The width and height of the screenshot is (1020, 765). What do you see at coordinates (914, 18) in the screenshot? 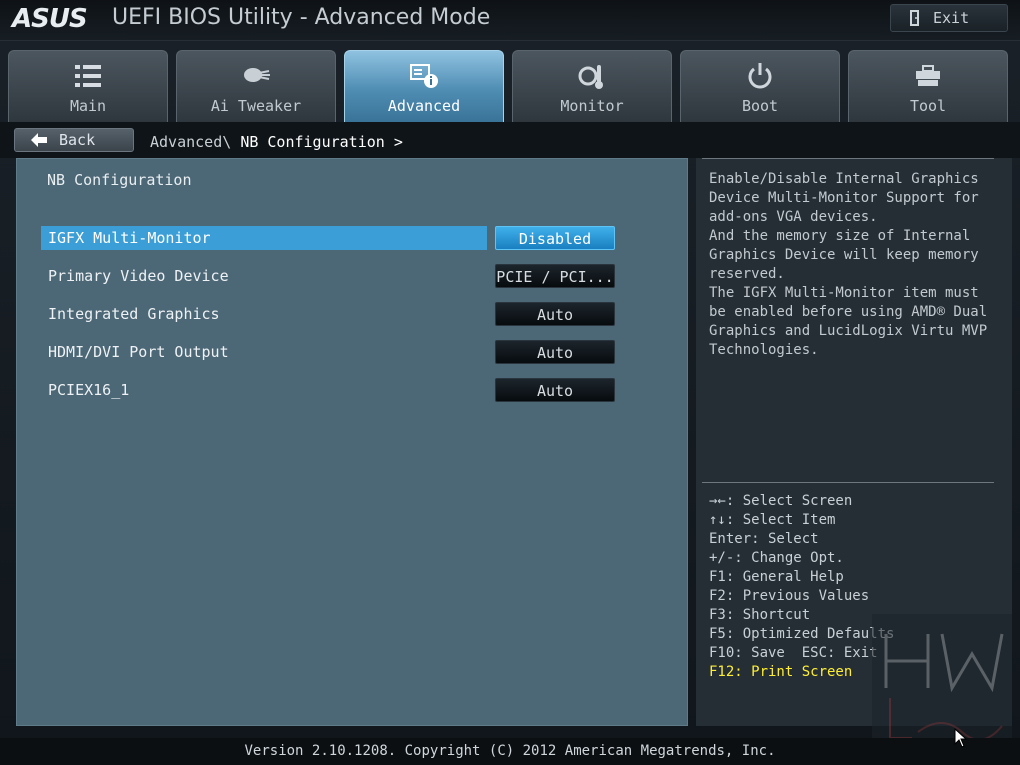
I see `exit-door-icon` at bounding box center [914, 18].